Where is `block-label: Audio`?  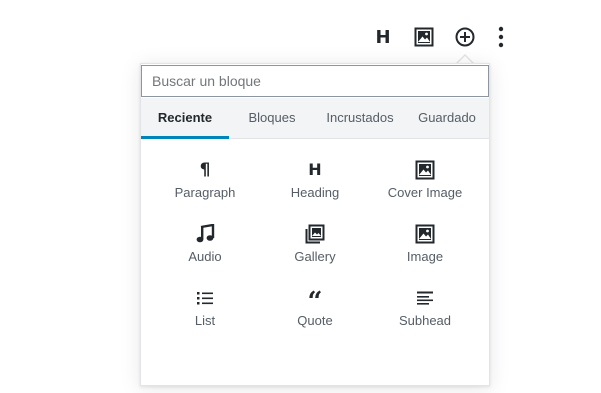
block-label: Audio is located at coordinates (205, 256).